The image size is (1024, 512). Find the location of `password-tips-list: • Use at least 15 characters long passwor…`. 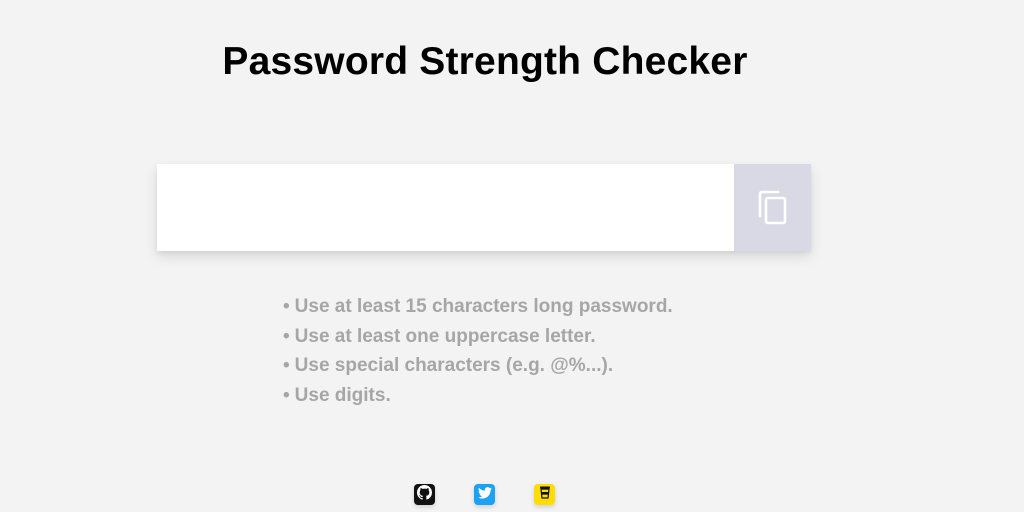

password-tips-list: • Use at least 15 characters long passwor… is located at coordinates (478, 351).